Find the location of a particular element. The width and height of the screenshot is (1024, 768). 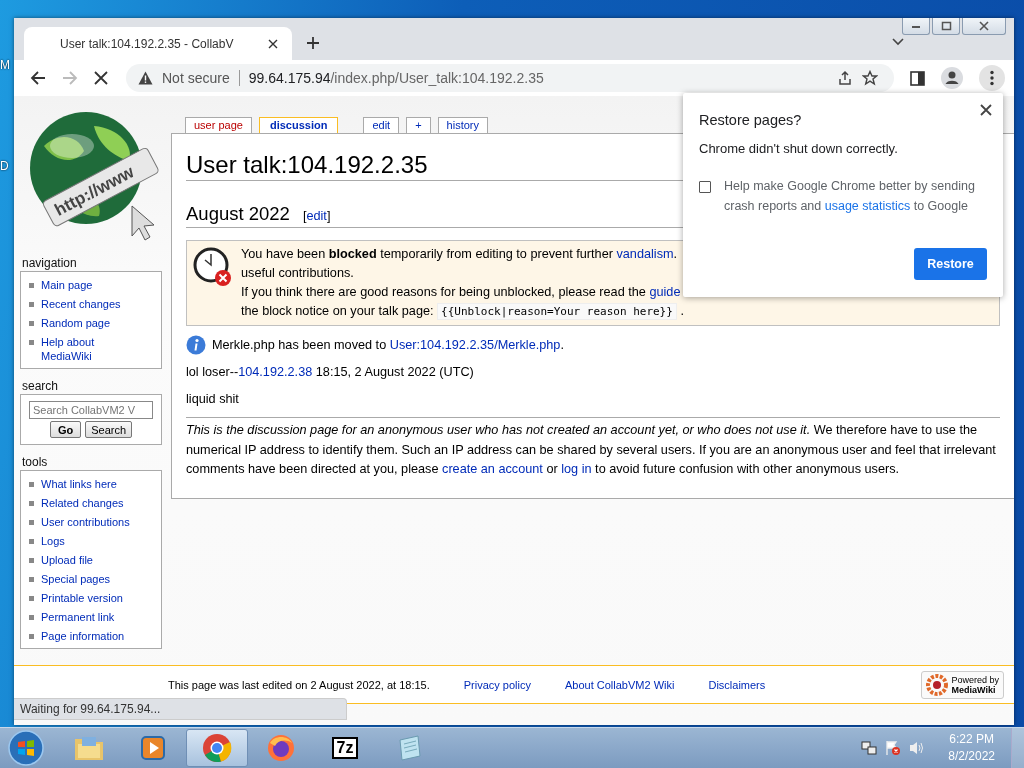

last-edited-text: This page was last edited on 2 August 2022, at 18:15. is located at coordinates (299, 684).